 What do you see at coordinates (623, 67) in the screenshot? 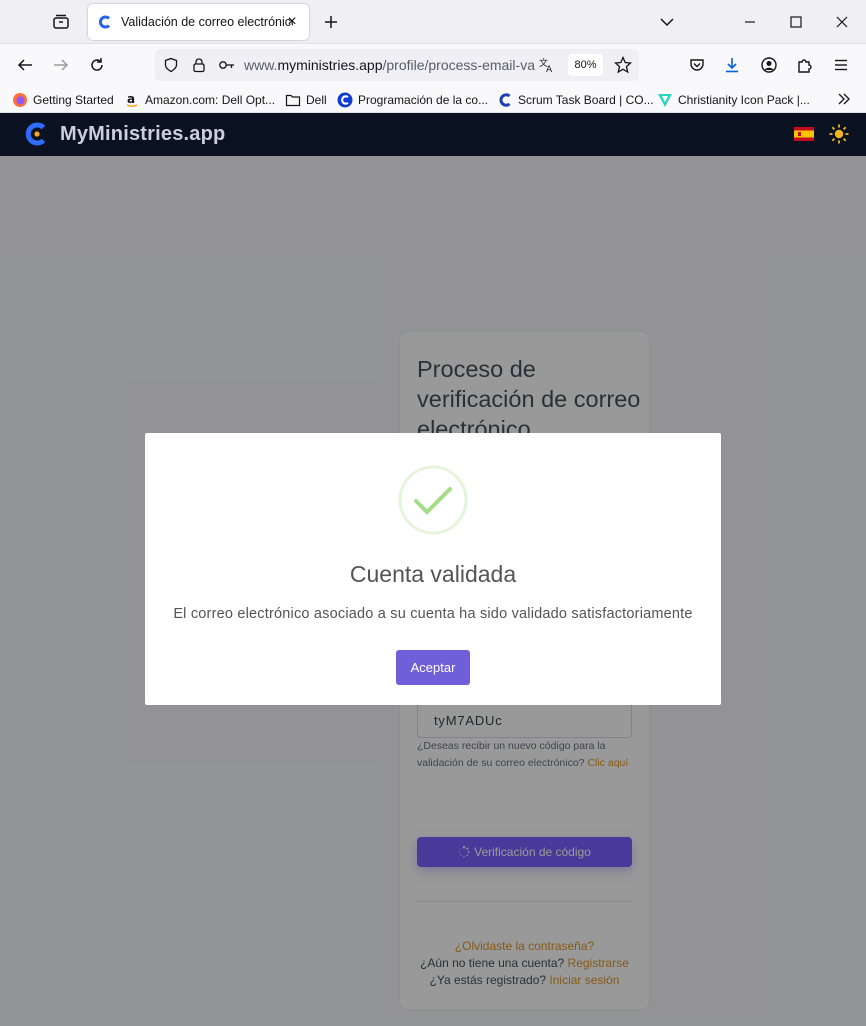
I see `bookmark-star-icon` at bounding box center [623, 67].